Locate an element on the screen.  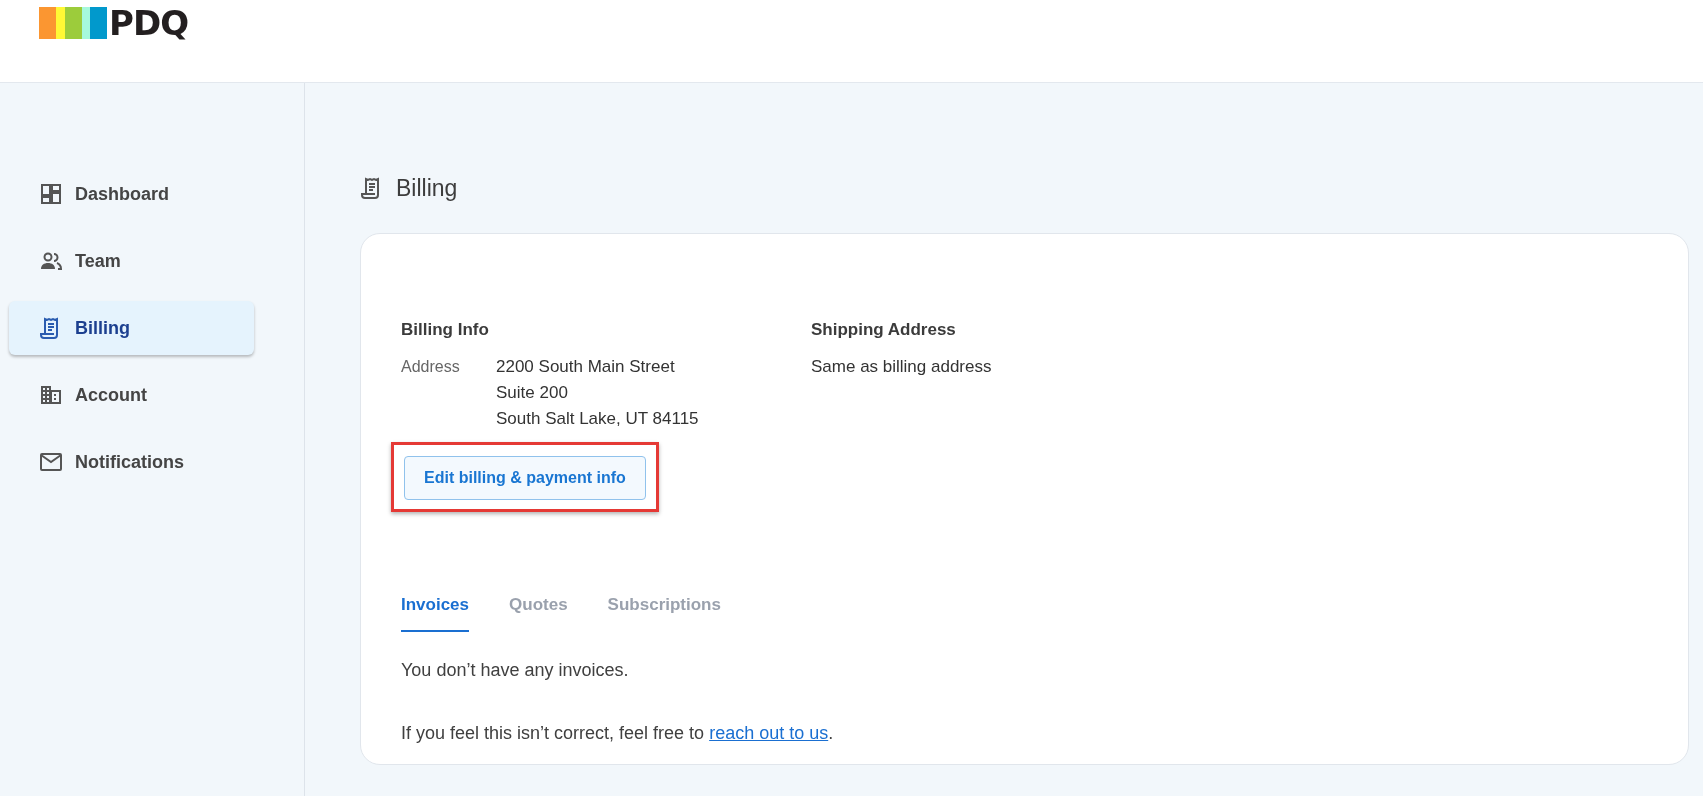
empty-message: You don’t have any invoices. is located at coordinates (515, 670).